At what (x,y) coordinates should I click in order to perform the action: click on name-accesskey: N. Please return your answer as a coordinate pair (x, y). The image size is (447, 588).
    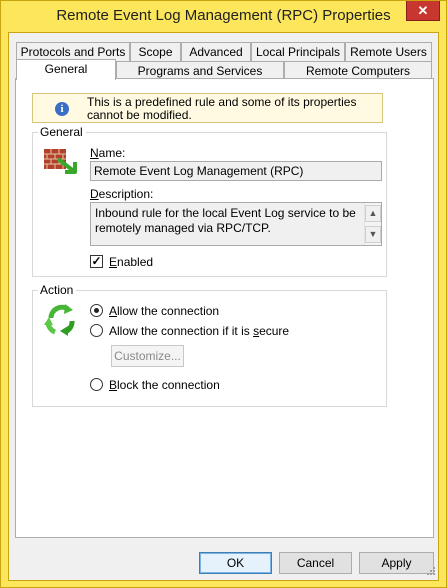
    Looking at the image, I should click on (94, 153).